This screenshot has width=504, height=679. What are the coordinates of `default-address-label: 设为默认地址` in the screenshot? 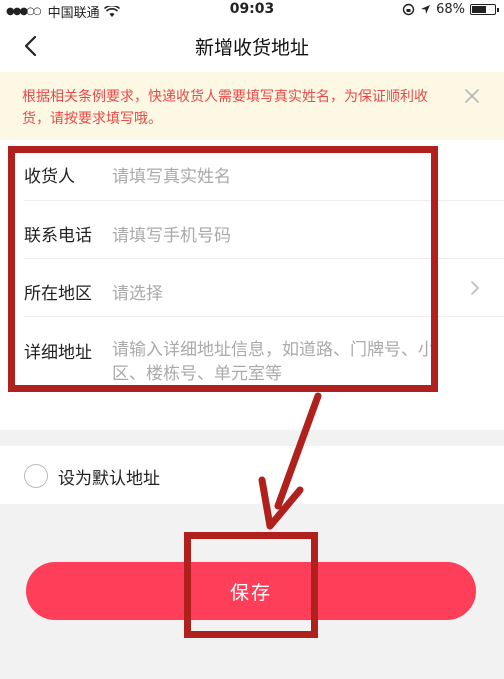 It's located at (109, 479).